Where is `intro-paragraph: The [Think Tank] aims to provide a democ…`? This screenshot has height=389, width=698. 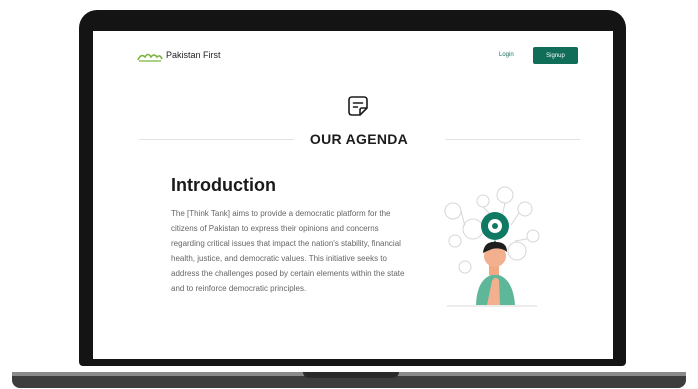
intro-paragraph: The [Think Tank] aims to provide a democ… is located at coordinates (288, 251).